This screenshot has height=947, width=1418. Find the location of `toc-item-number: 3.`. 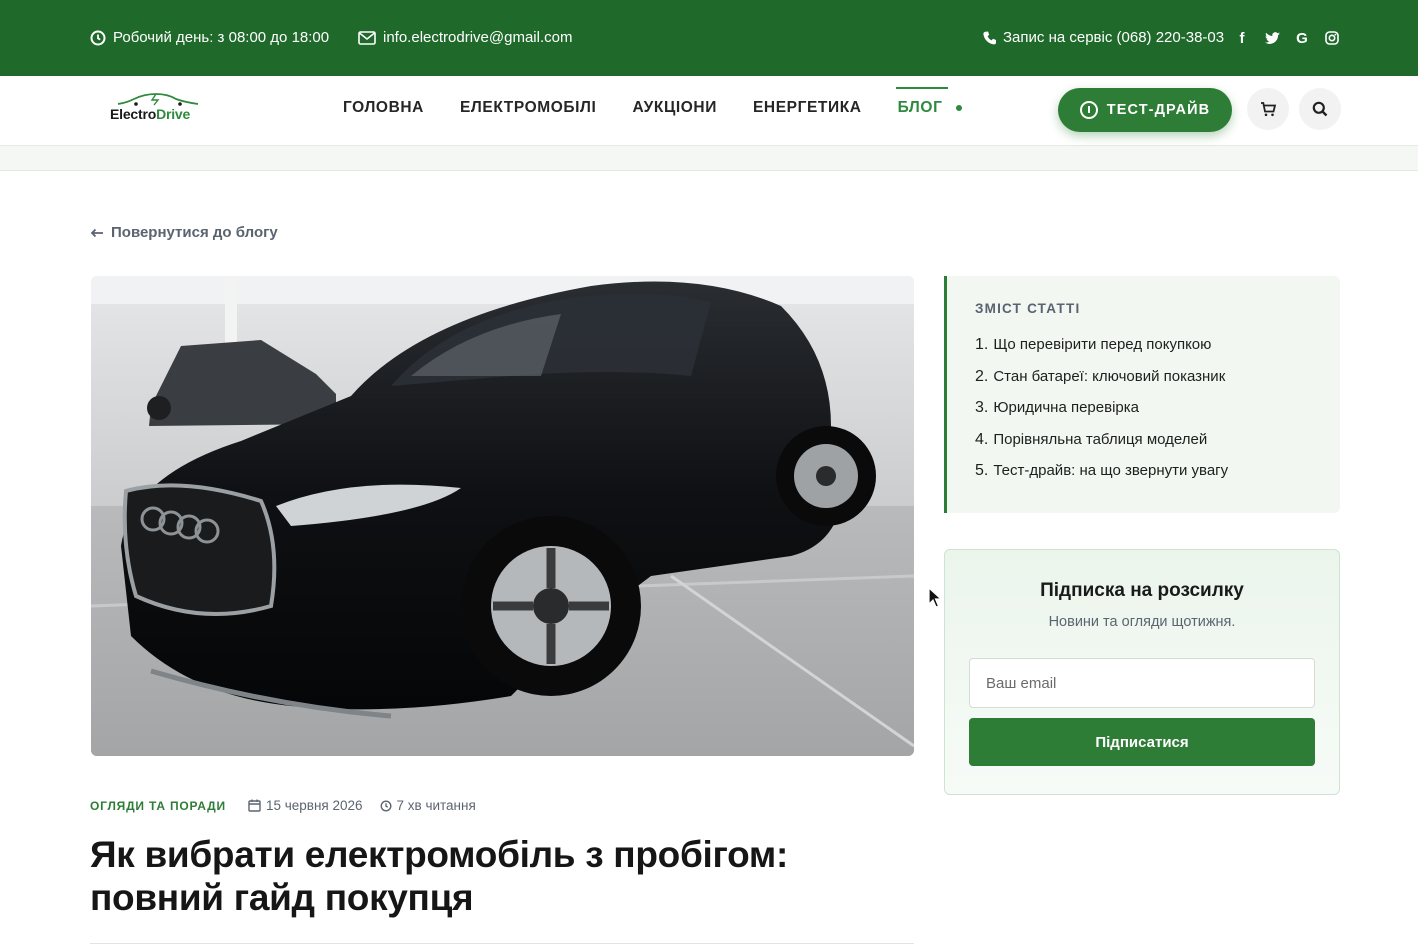

toc-item-number: 3. is located at coordinates (982, 408).